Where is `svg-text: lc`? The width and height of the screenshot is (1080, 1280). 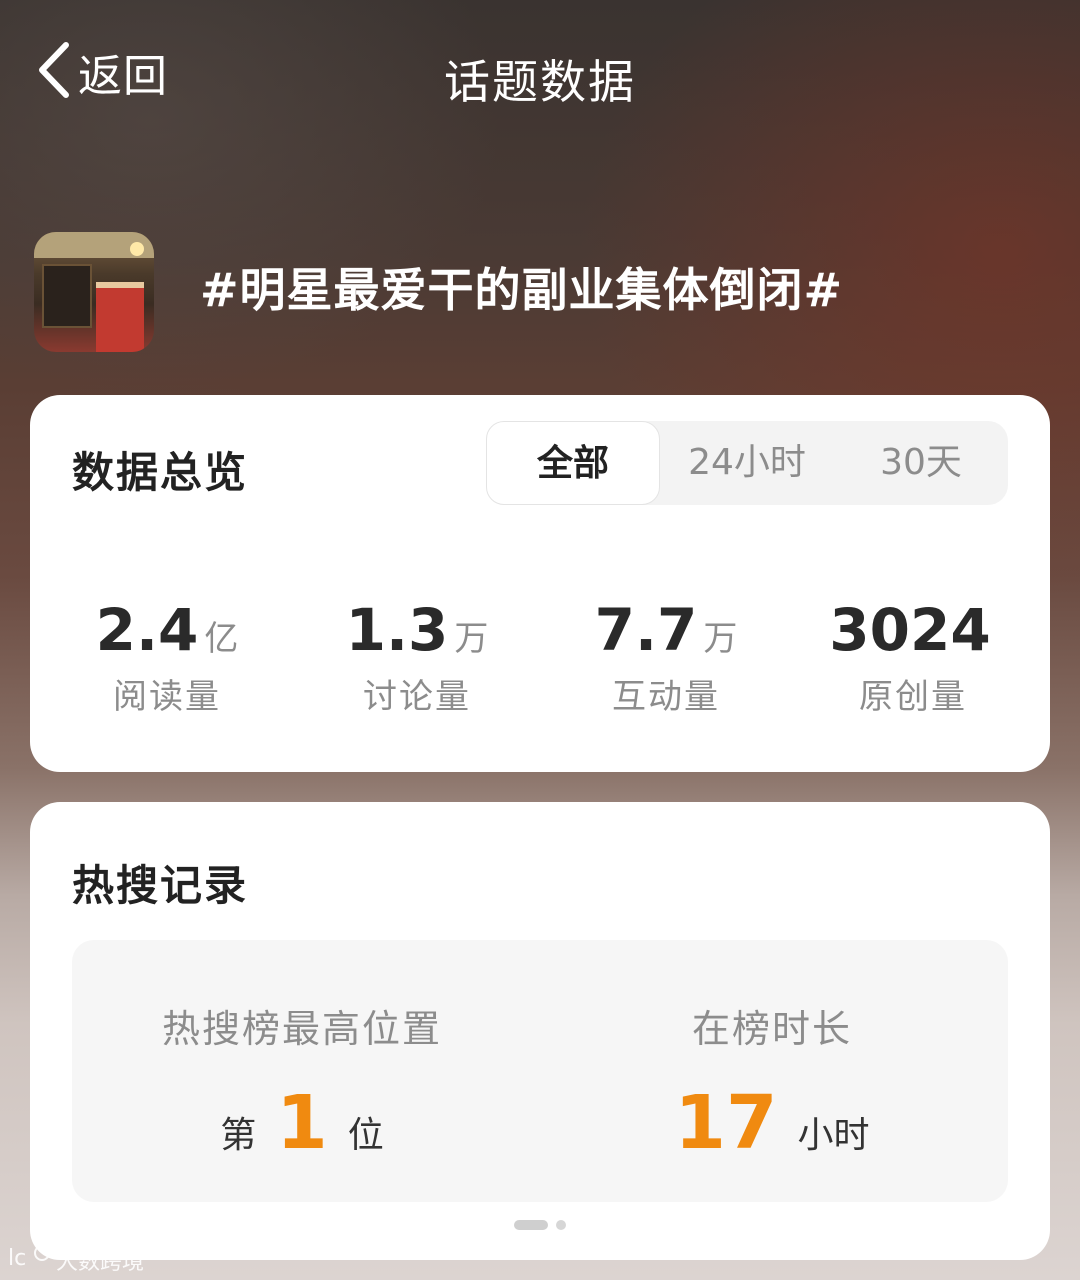
svg-text: lc is located at coordinates (17, 1258).